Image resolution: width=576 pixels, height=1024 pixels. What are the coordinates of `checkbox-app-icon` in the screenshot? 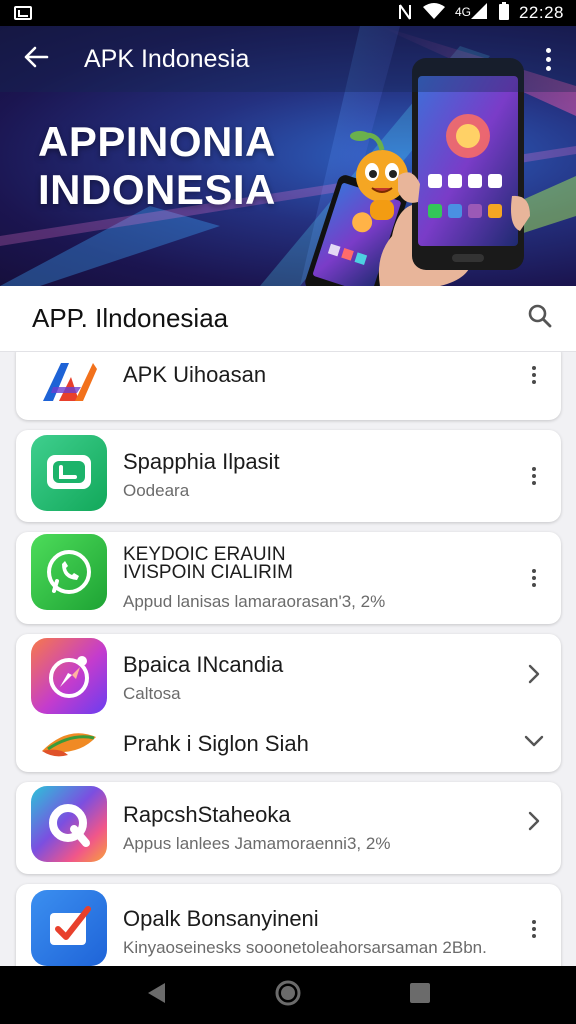 It's located at (69, 928).